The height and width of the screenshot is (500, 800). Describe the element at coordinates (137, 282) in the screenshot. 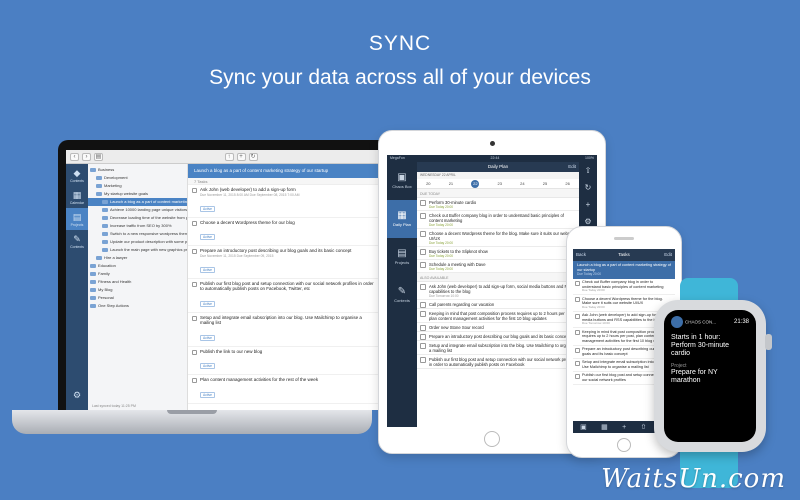

I see `sidebar-item: Fitness and Health` at that location.